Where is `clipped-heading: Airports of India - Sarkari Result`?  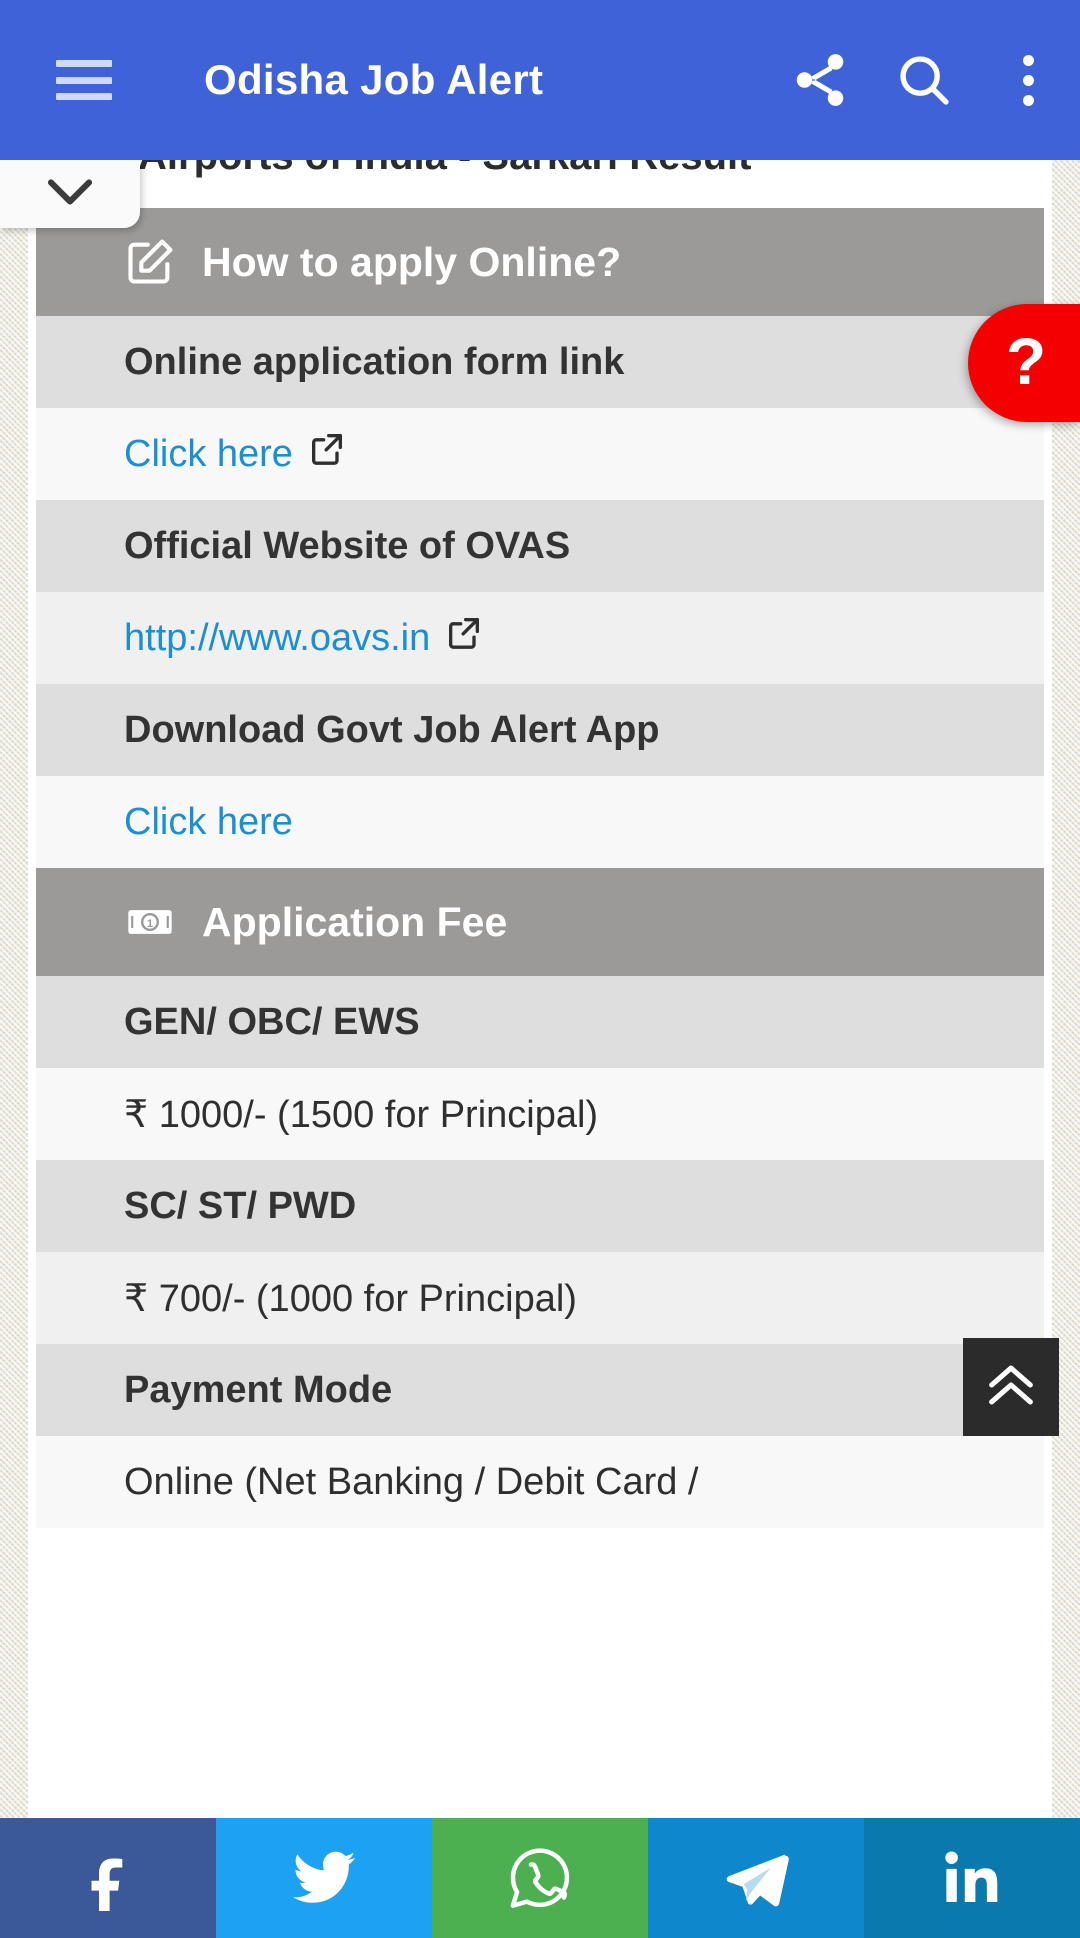
clipped-heading: Airports of India - Sarkari Result is located at coordinates (540, 170).